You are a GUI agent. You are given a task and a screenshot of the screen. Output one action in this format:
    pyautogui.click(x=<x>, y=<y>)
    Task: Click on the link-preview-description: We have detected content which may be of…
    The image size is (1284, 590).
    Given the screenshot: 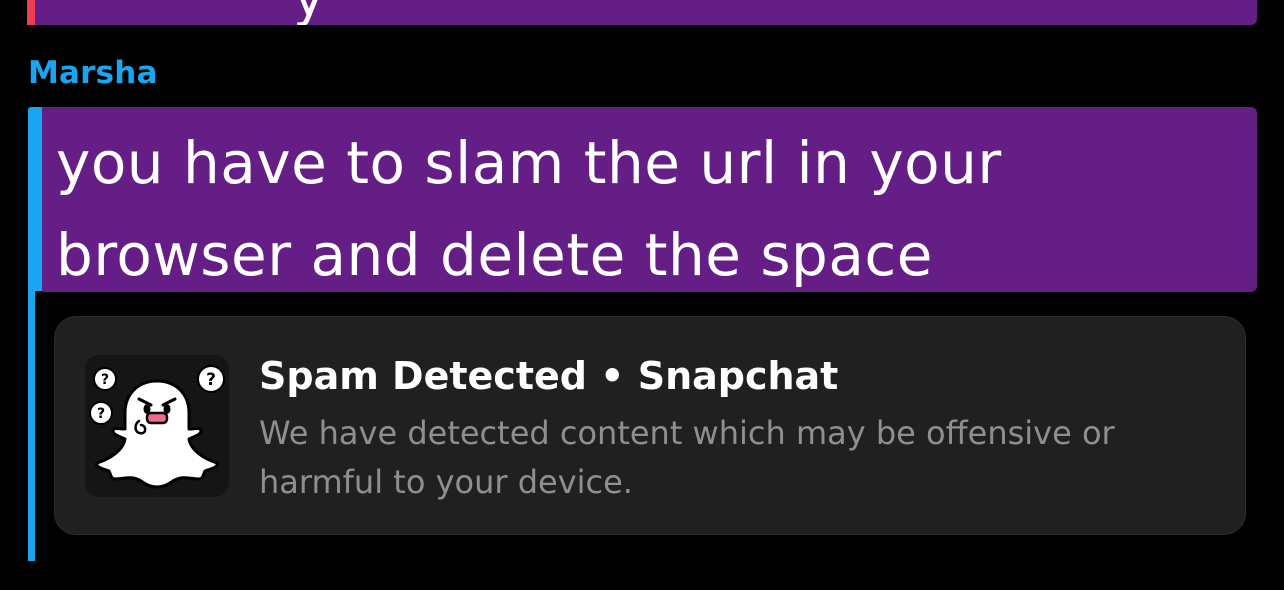 What is the action you would take?
    pyautogui.click(x=687, y=457)
    